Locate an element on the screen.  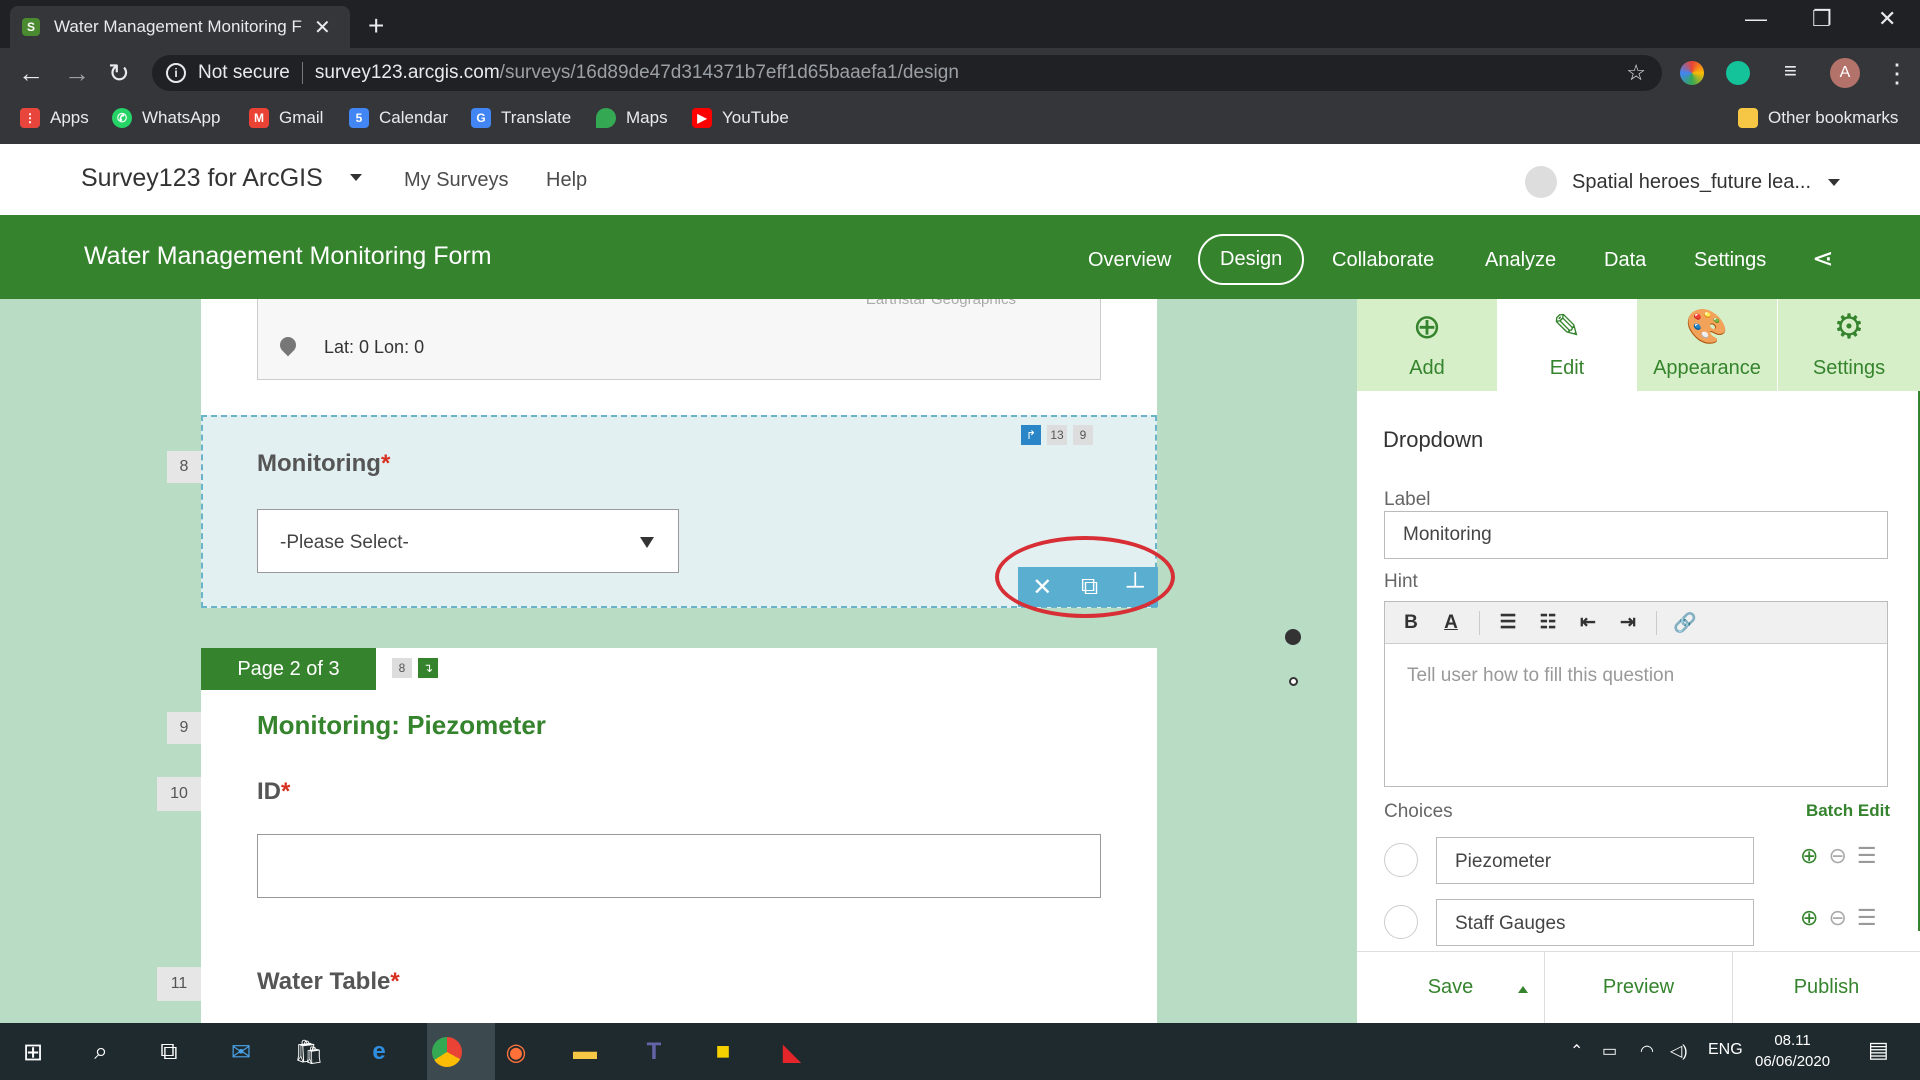
panel-tab-label: Appearance is located at coordinates (1707, 368).